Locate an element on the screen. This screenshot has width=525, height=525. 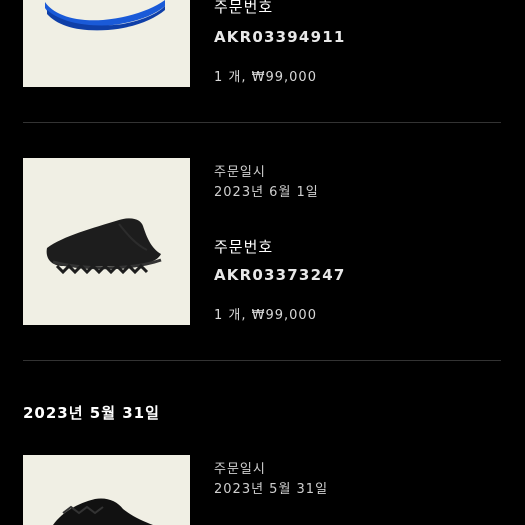
order-group-date-header: 2023년 5월 31일 is located at coordinates (91, 413).